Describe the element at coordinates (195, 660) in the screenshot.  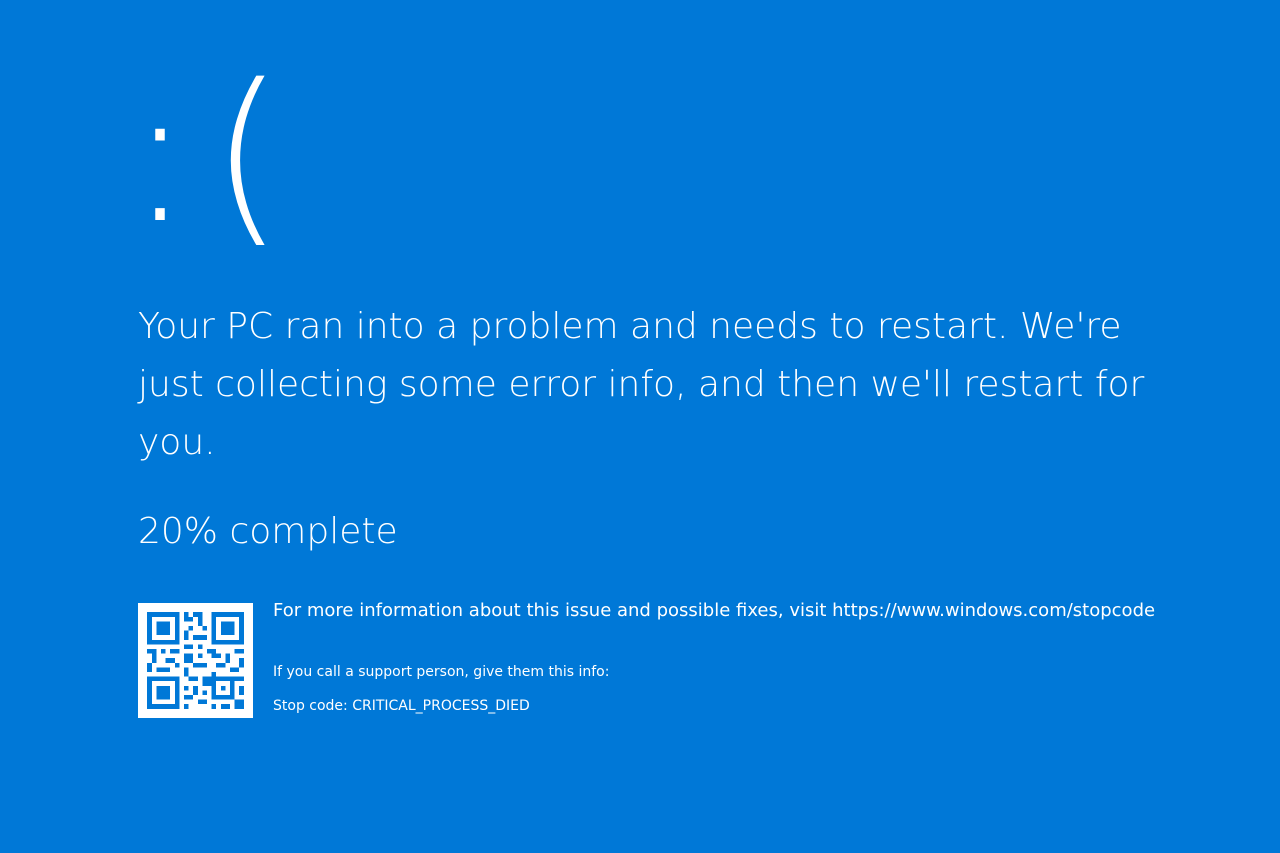
I see `qr-code-icon` at that location.